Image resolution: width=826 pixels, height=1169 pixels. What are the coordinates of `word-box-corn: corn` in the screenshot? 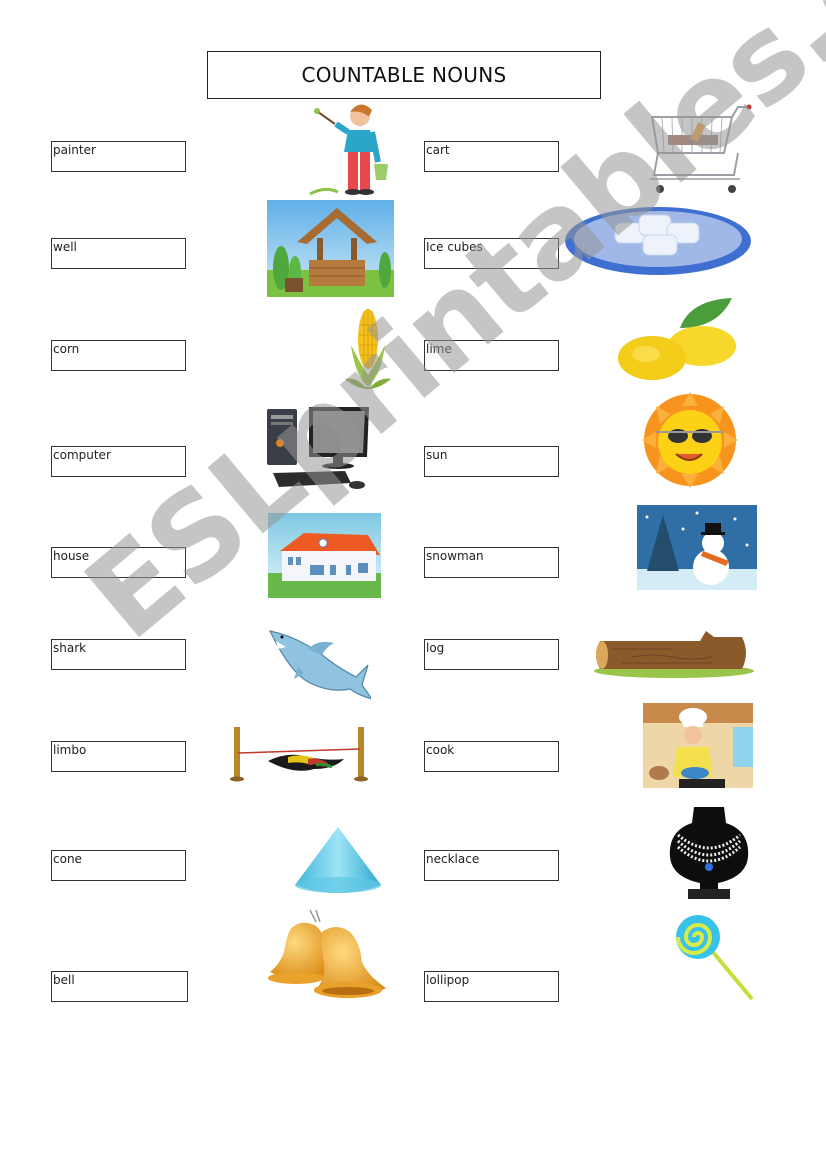 It's located at (118, 355).